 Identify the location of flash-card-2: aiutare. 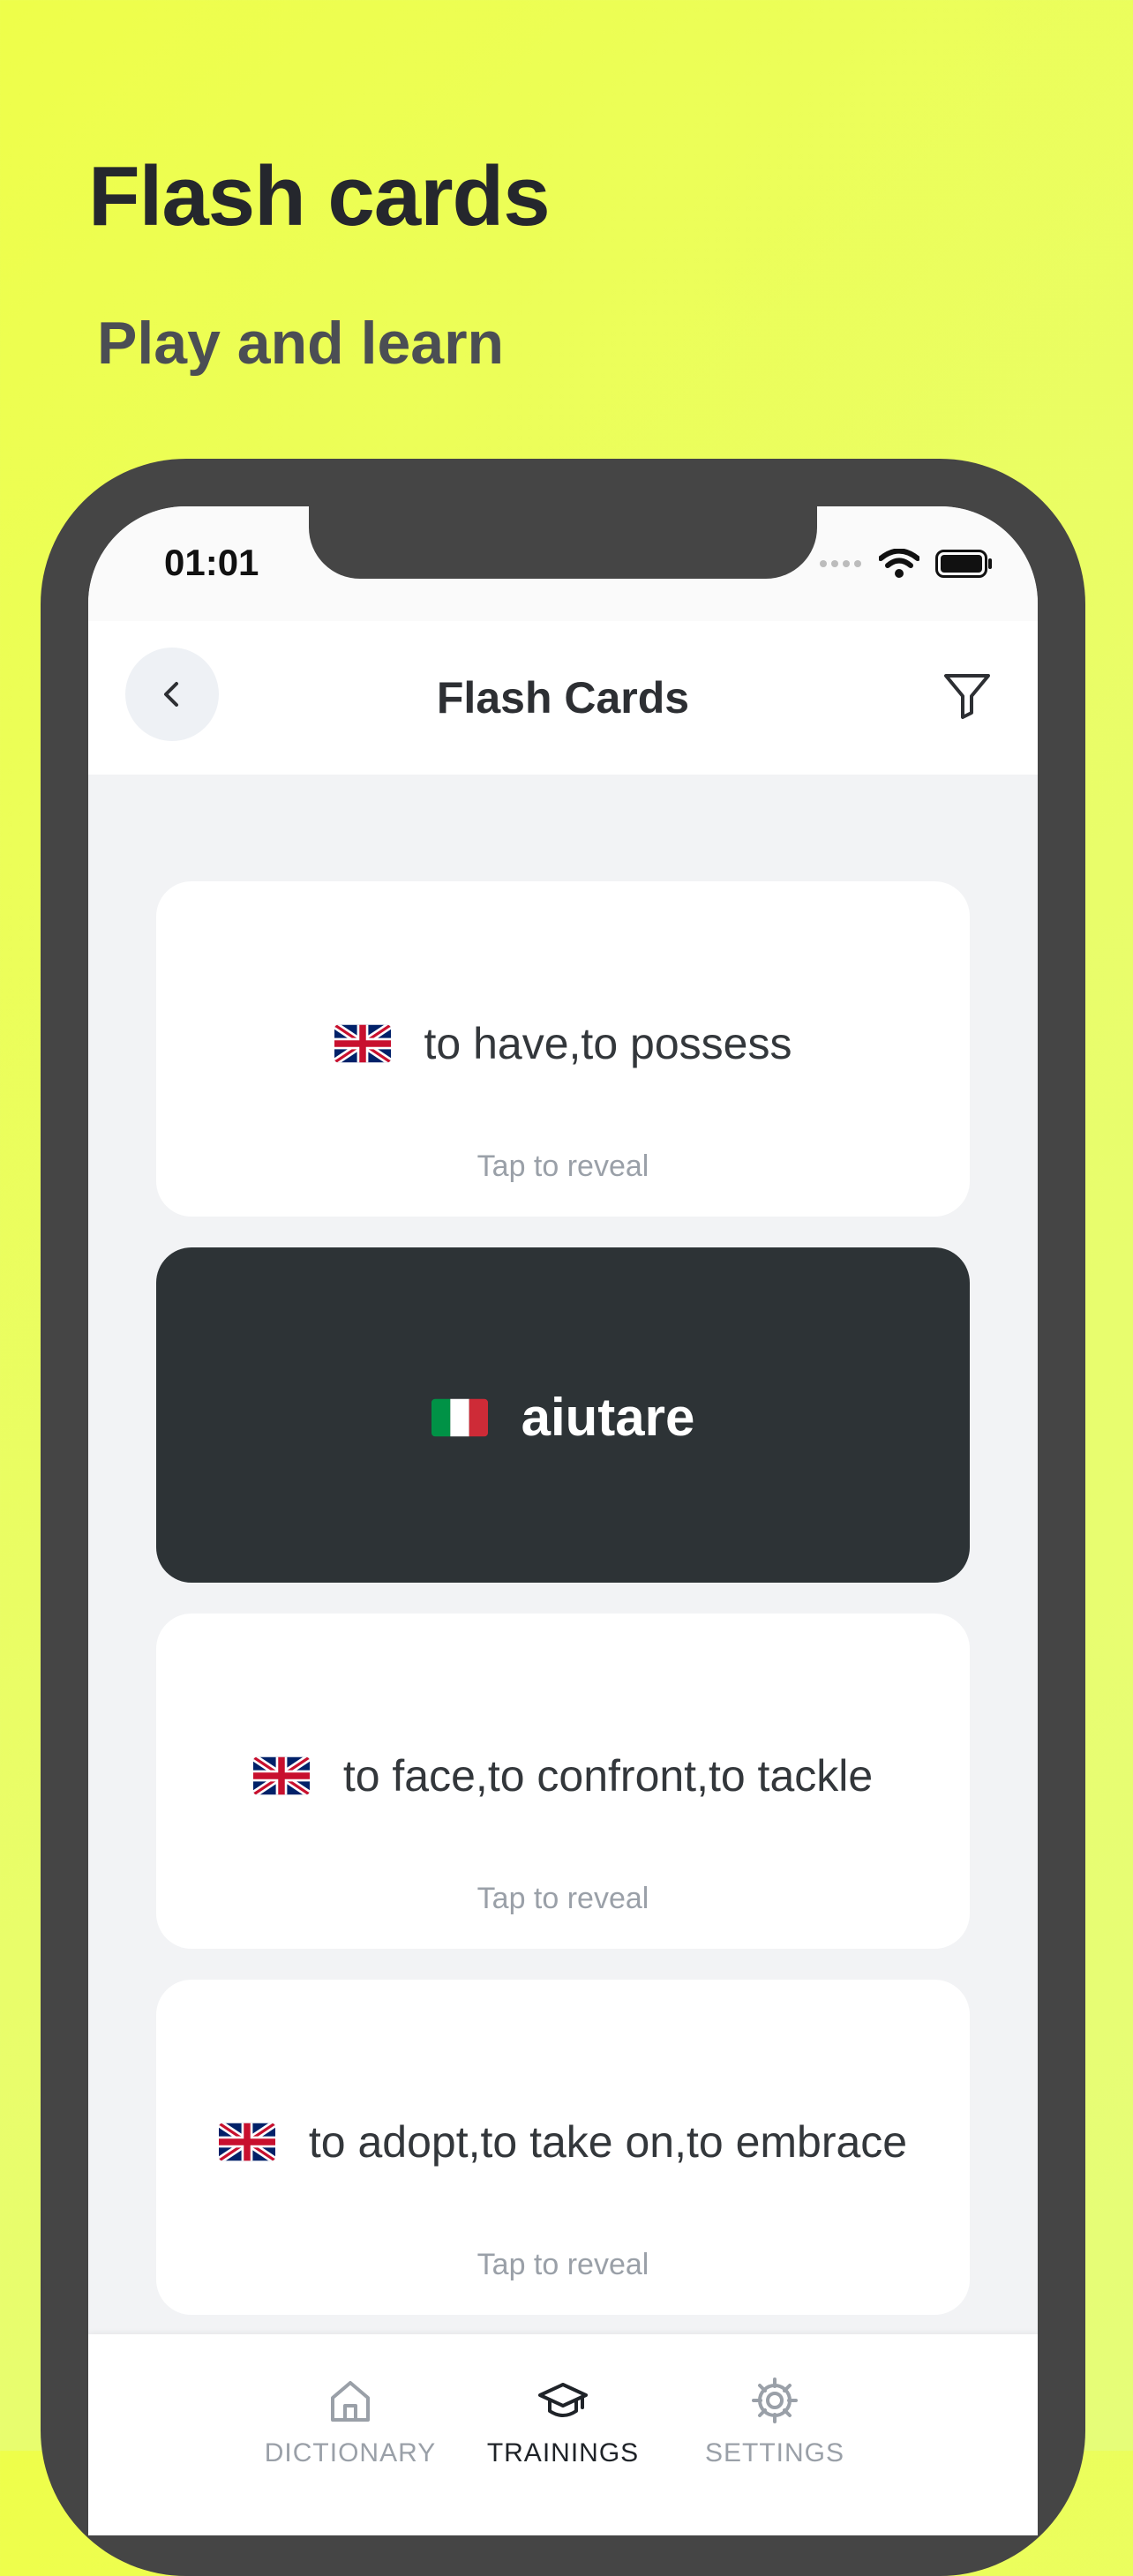
(563, 1415).